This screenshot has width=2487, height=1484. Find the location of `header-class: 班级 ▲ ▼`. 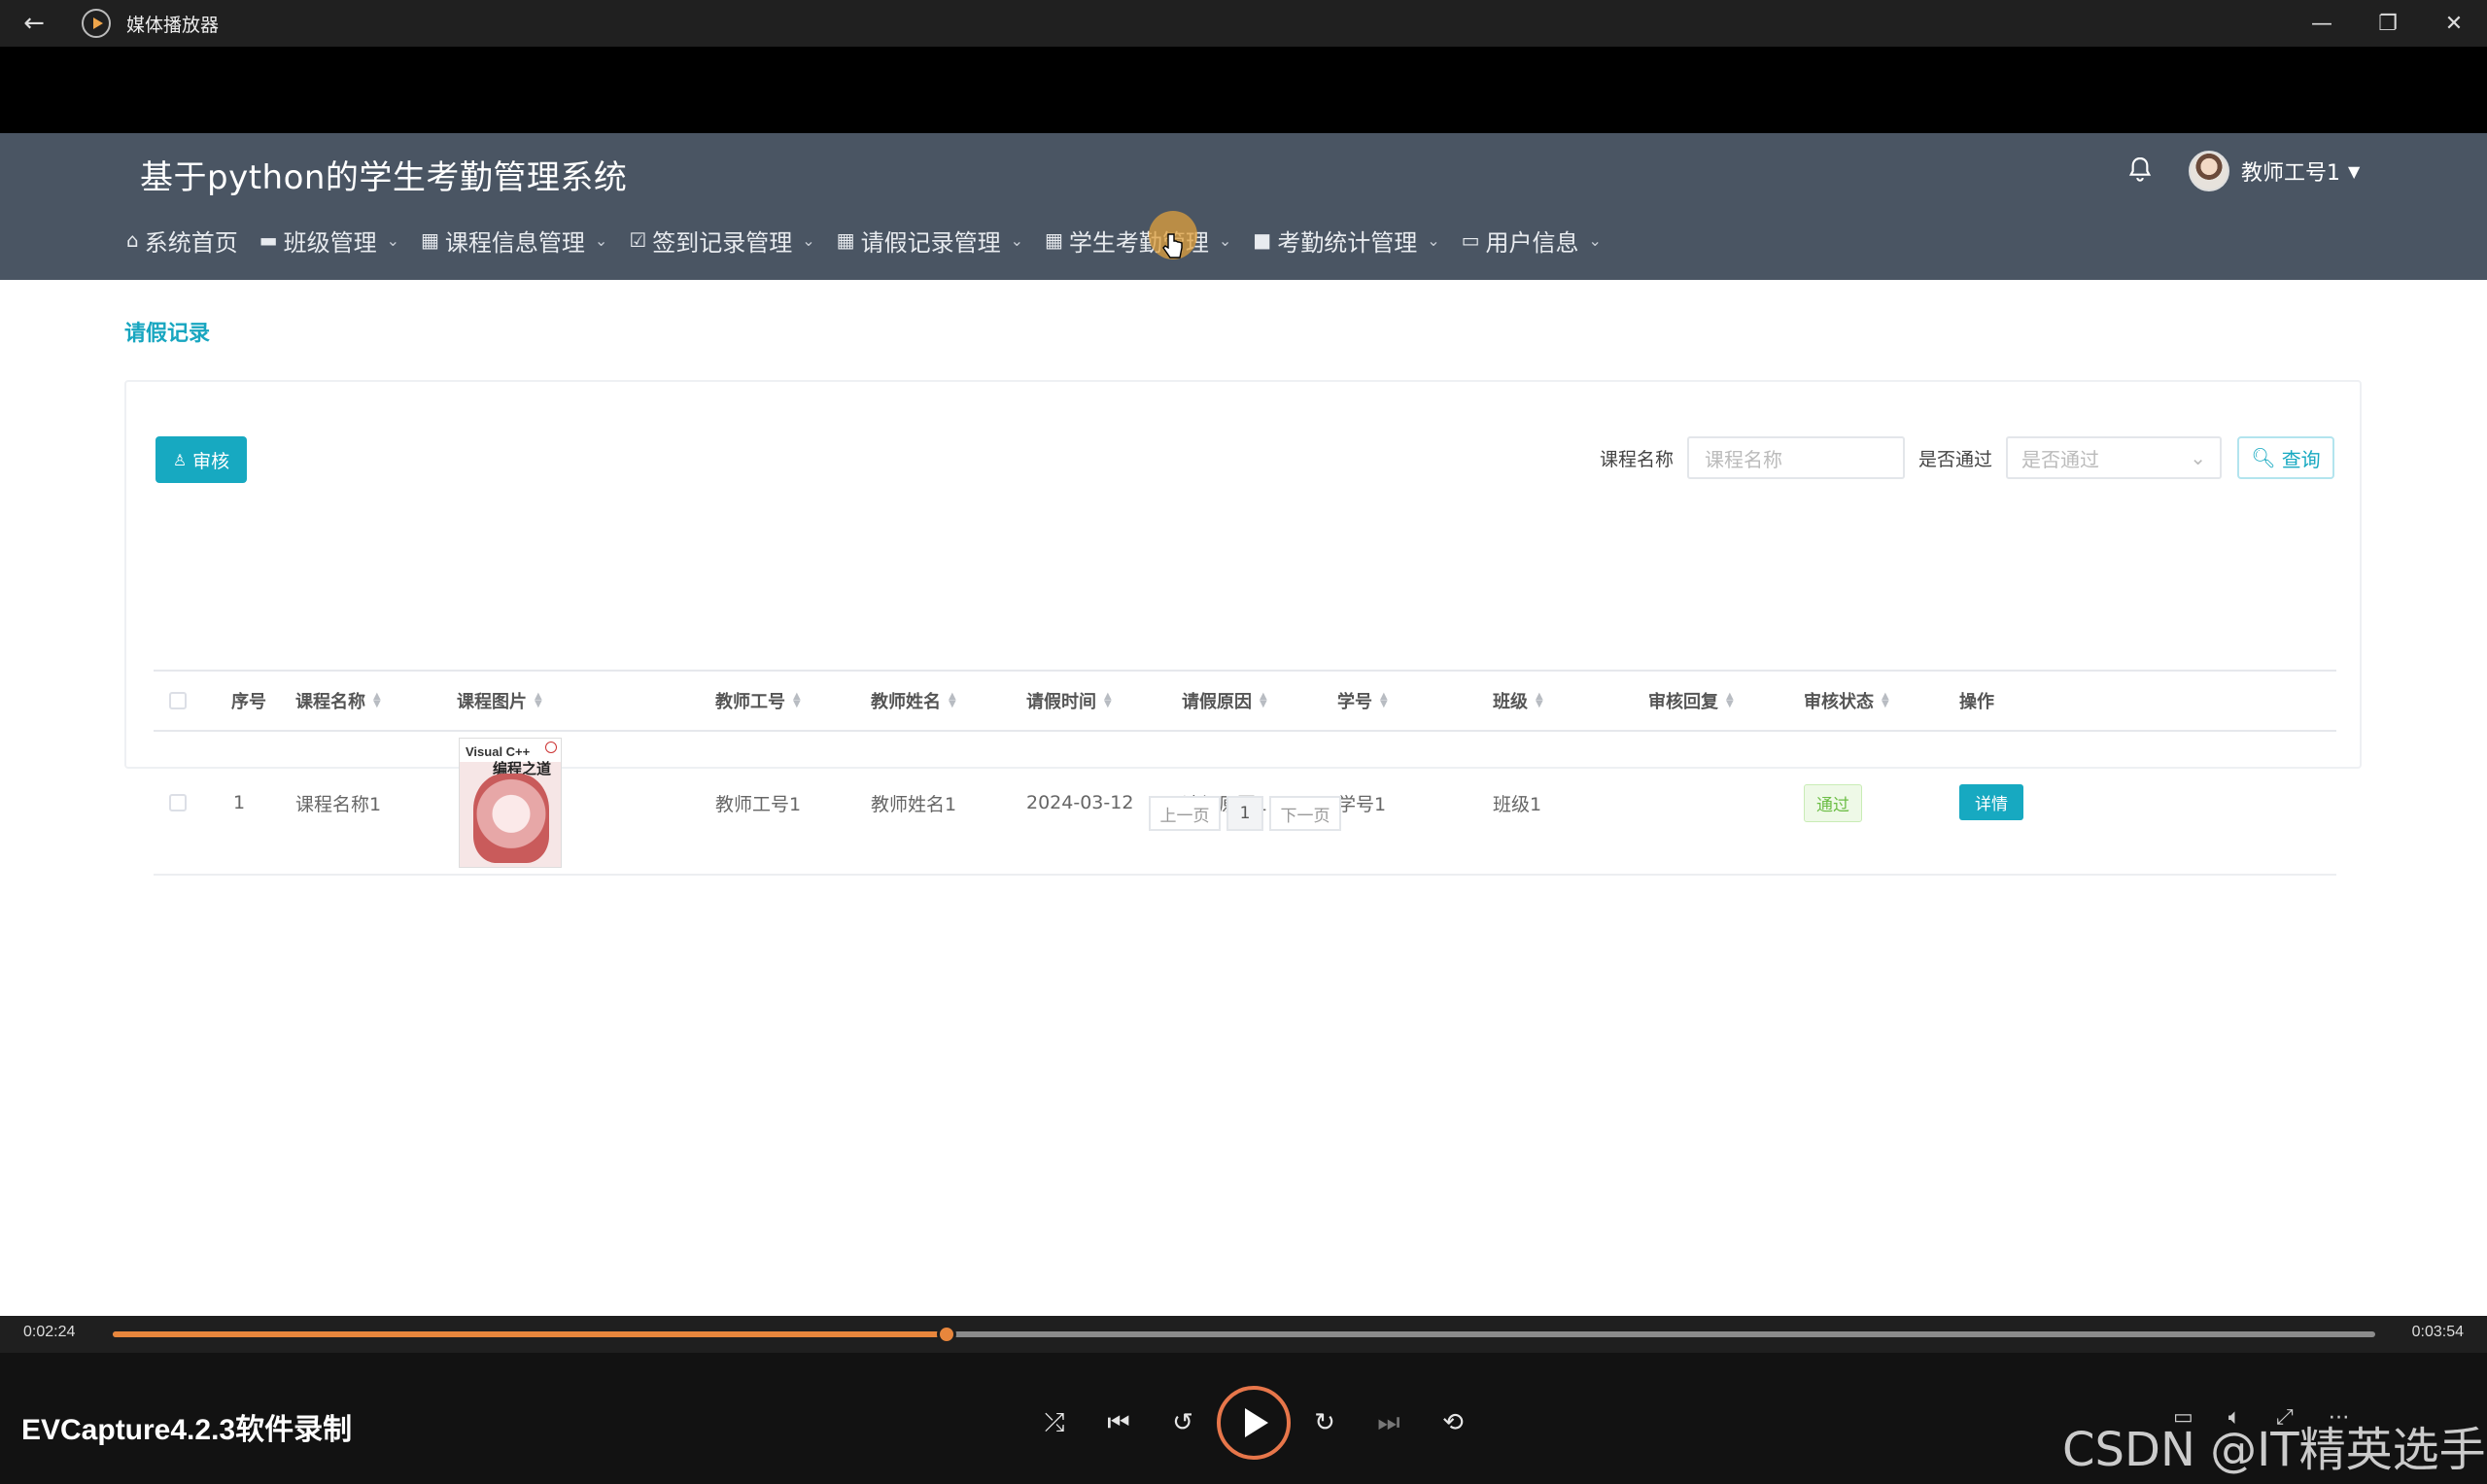

header-class: 班级 ▲ ▼ is located at coordinates (1518, 701).